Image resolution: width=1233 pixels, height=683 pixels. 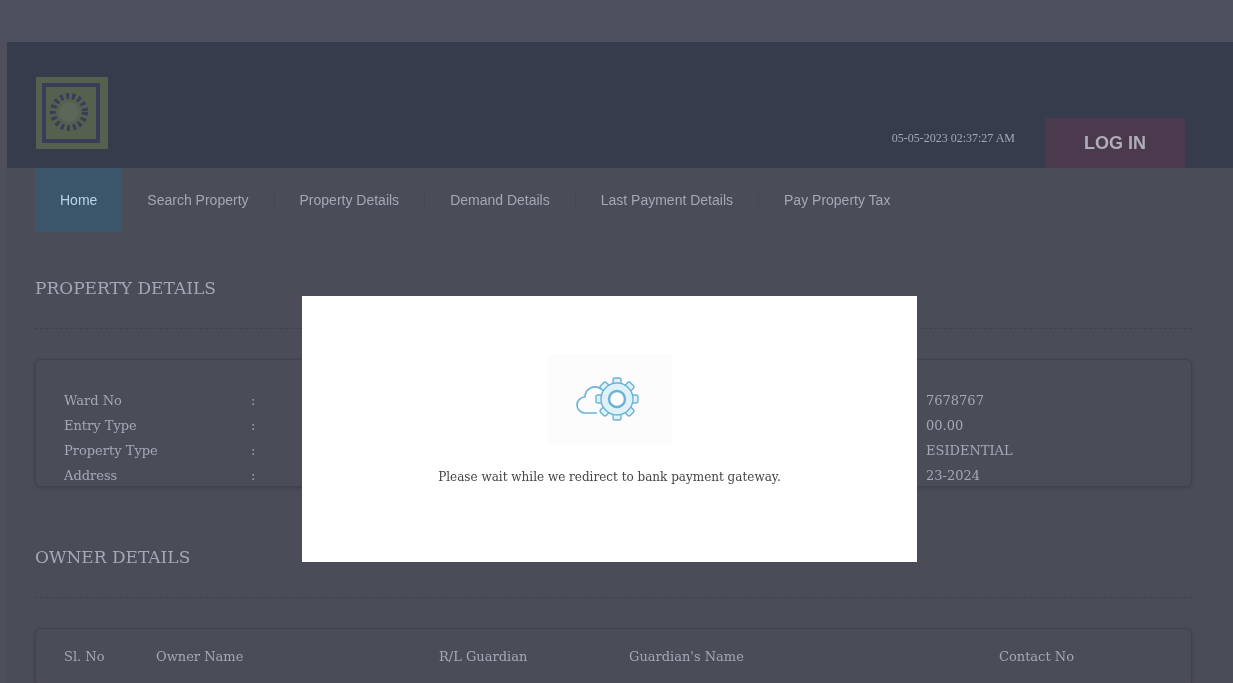 What do you see at coordinates (126, 287) in the screenshot?
I see `section-title: PROPERTY DETAILS` at bounding box center [126, 287].